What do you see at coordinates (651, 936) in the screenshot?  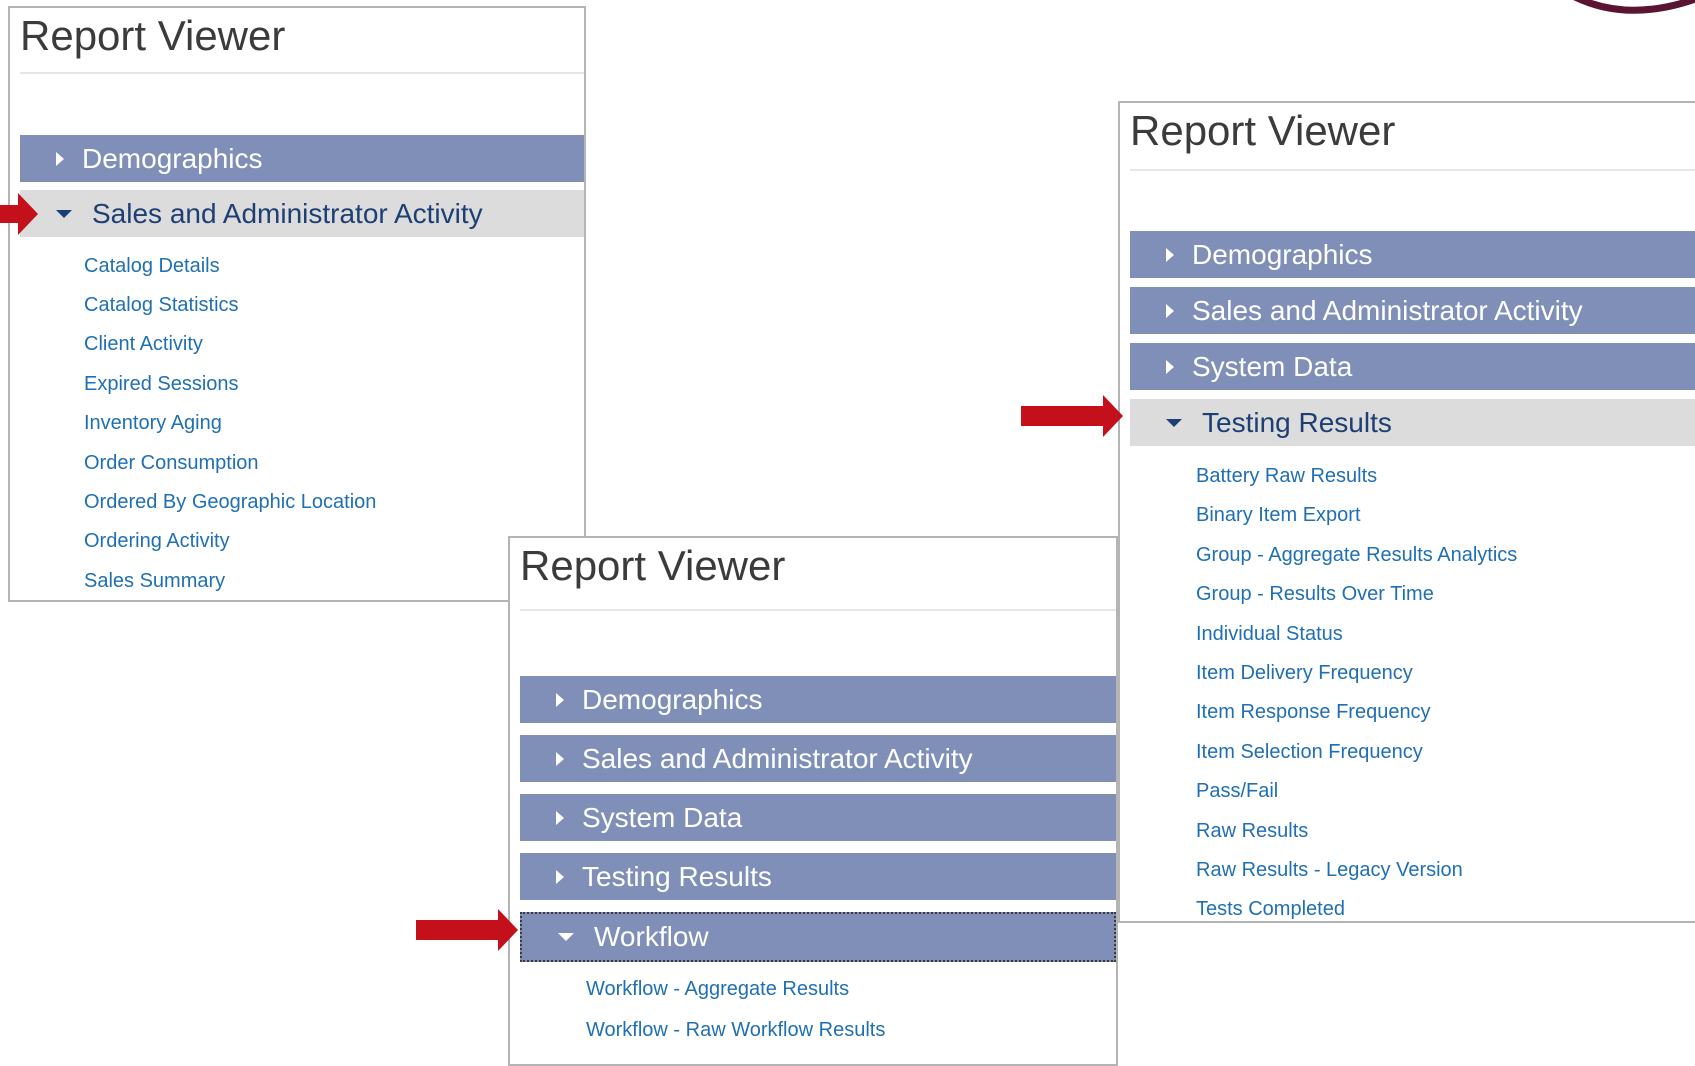 I see `section-label: Workflow` at bounding box center [651, 936].